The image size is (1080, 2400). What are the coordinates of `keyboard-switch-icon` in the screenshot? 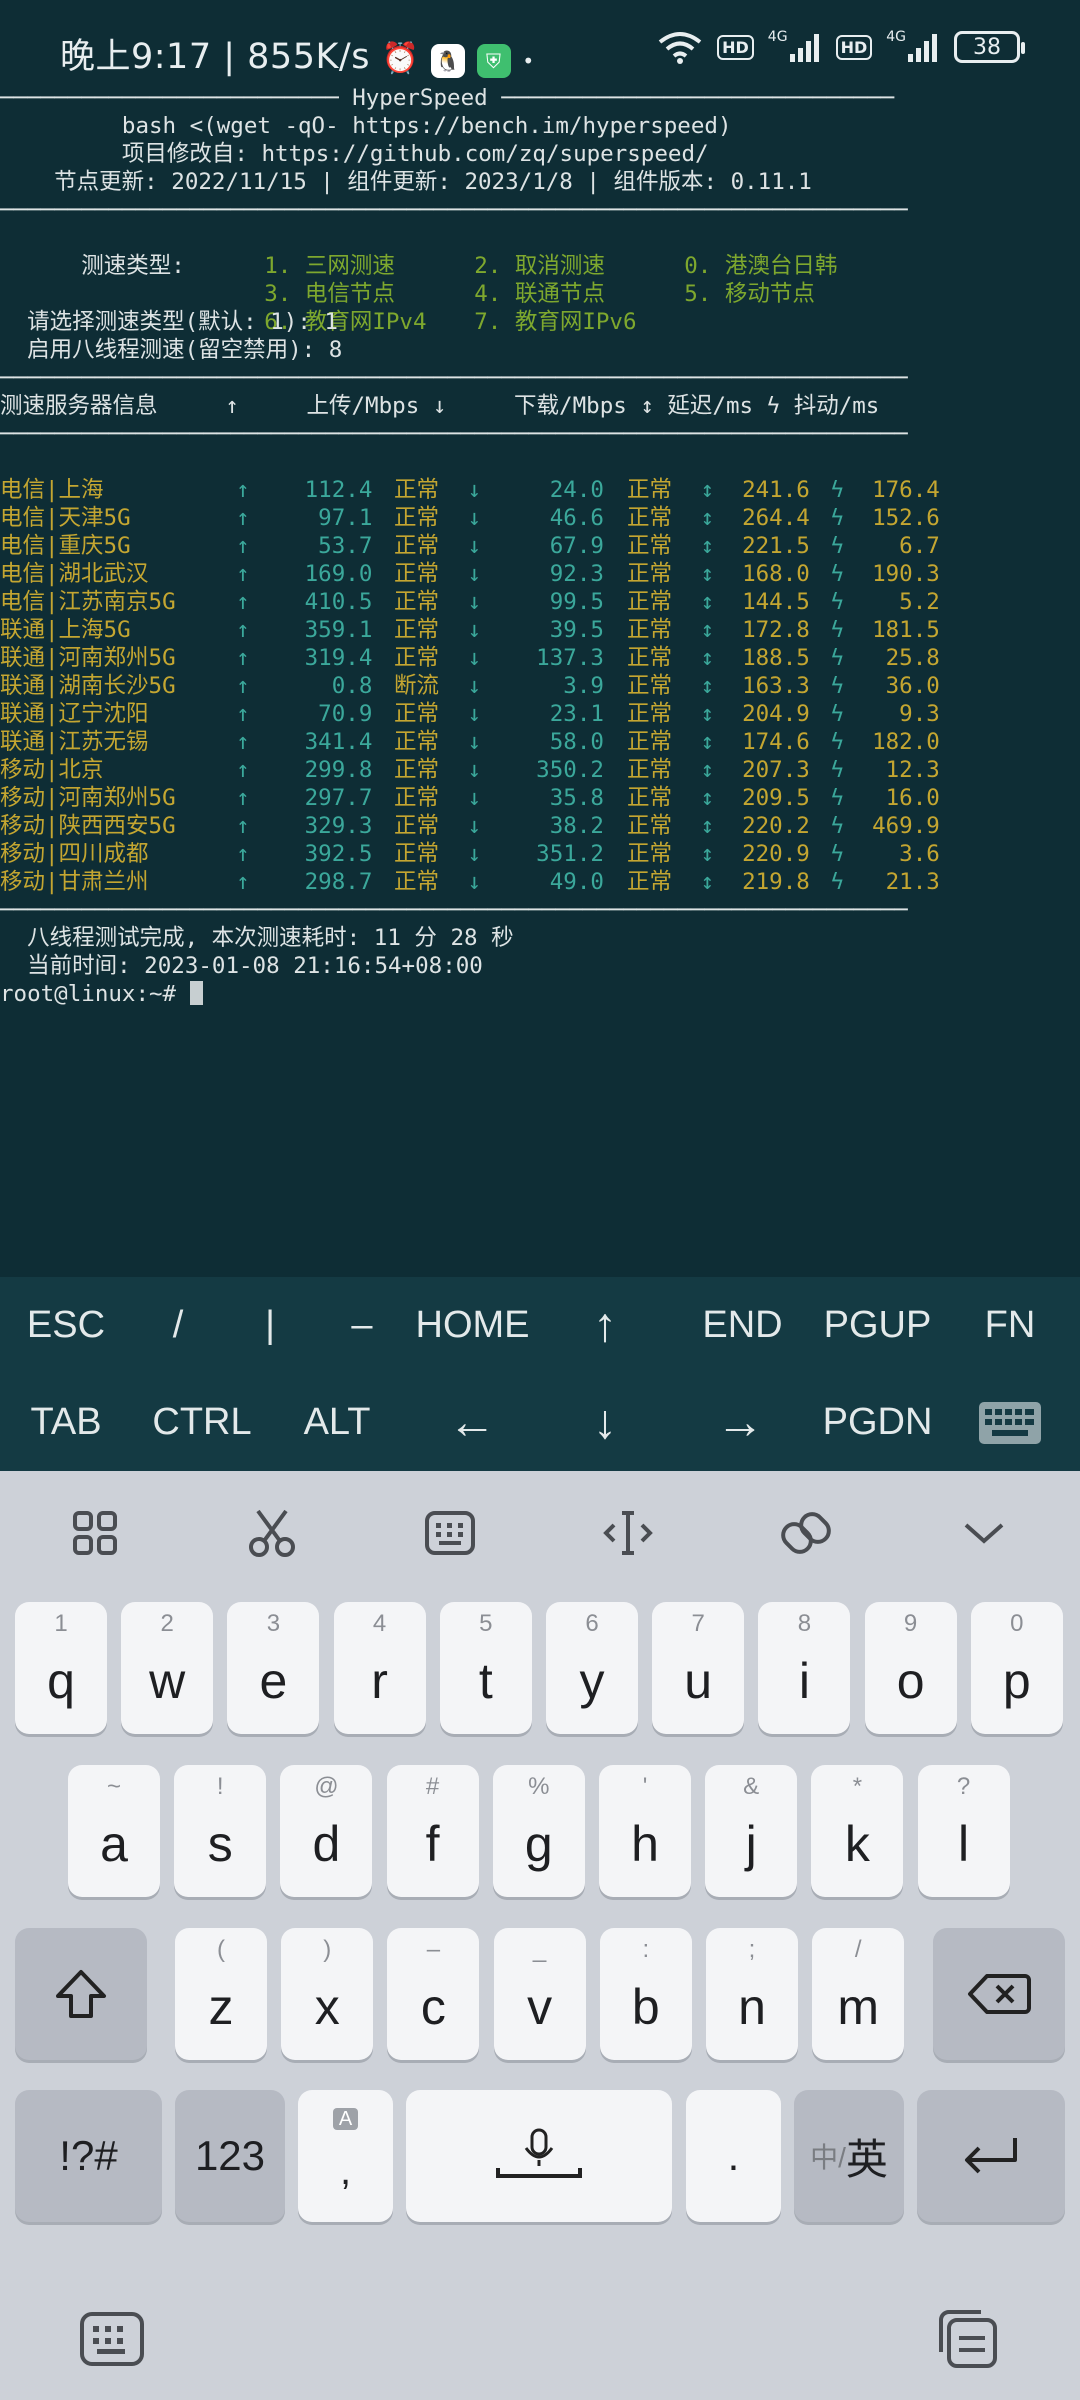 It's located at (112, 2339).